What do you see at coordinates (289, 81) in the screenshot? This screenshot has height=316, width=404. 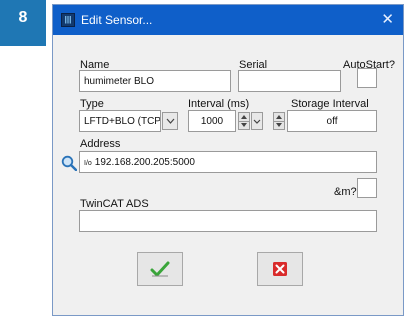 I see `serial-field` at bounding box center [289, 81].